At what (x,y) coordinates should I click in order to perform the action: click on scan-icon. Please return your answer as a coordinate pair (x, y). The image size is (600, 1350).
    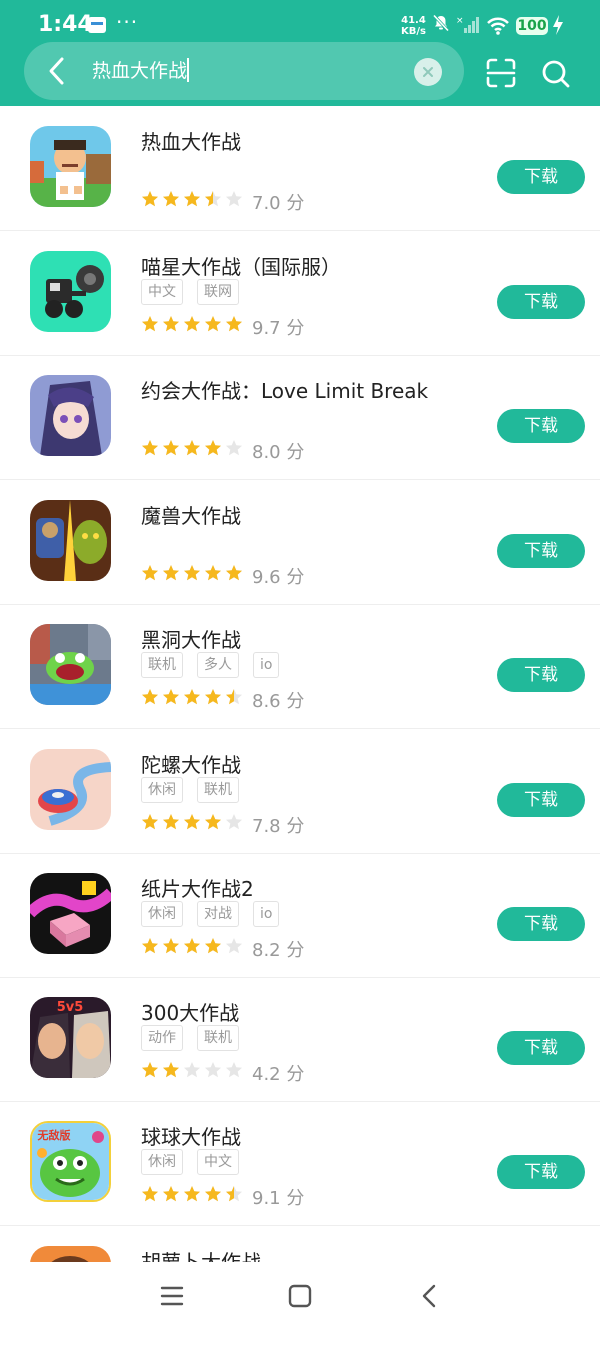
    Looking at the image, I should click on (501, 73).